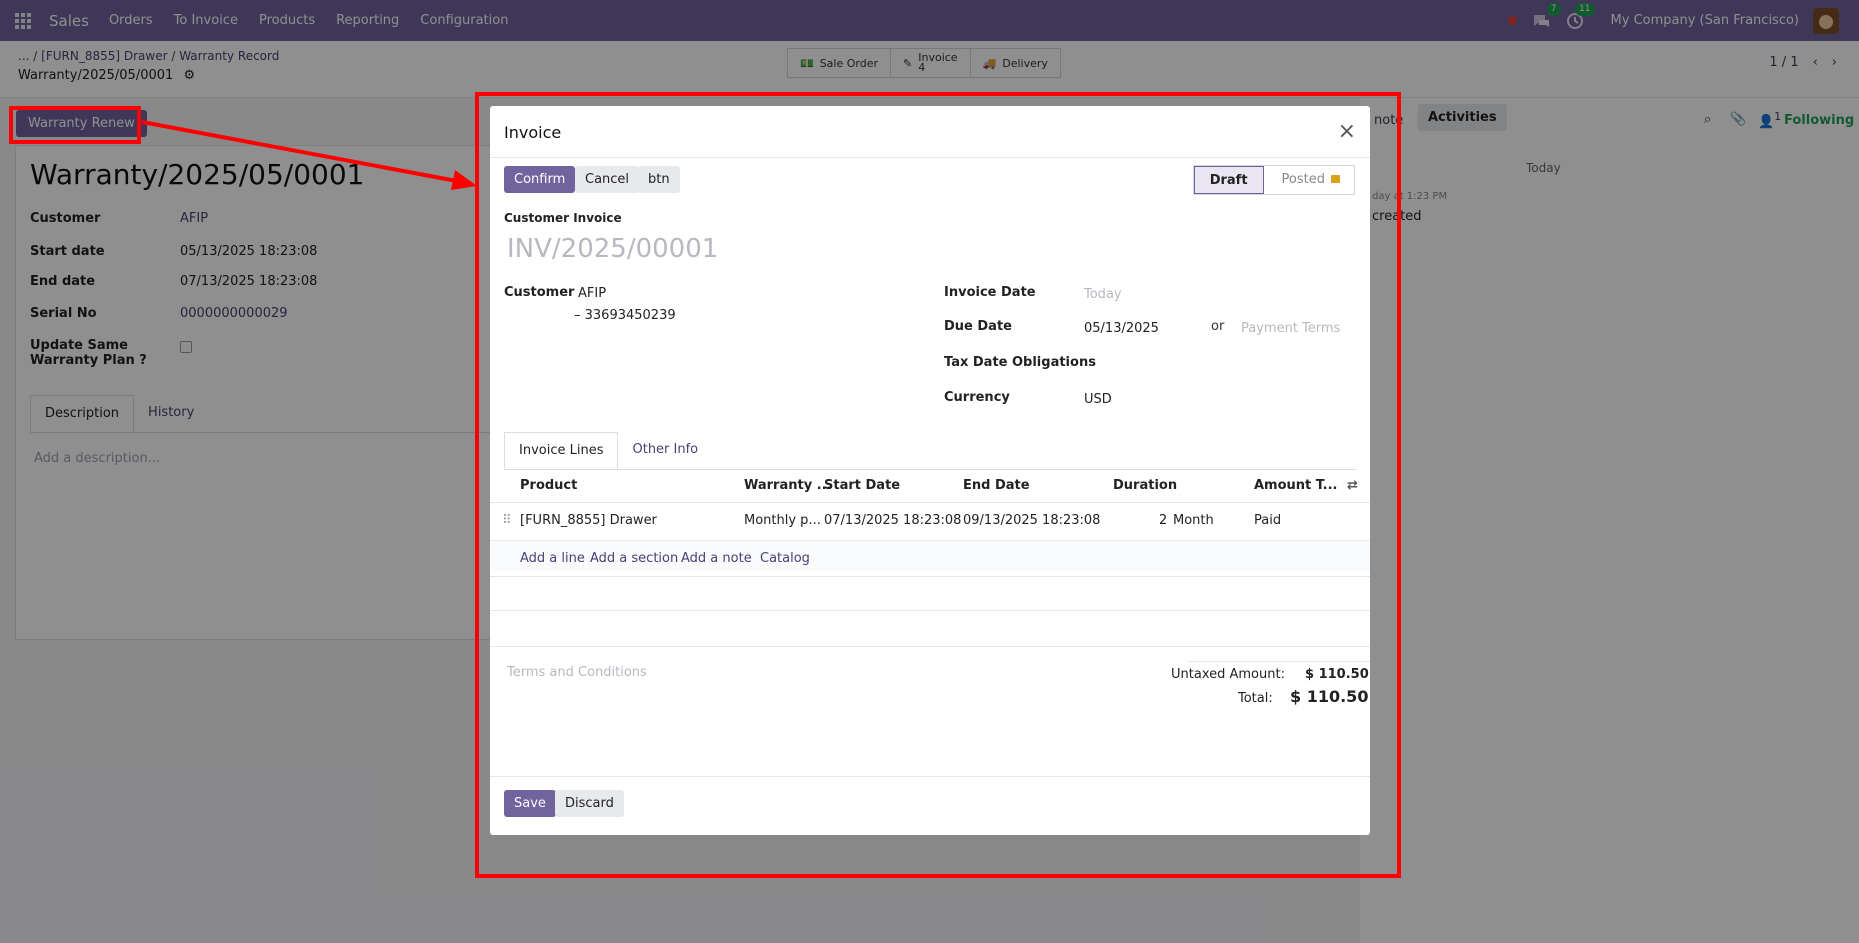 This screenshot has height=943, width=1859. Describe the element at coordinates (75, 125) in the screenshot. I see `annotation-box-renew` at that location.